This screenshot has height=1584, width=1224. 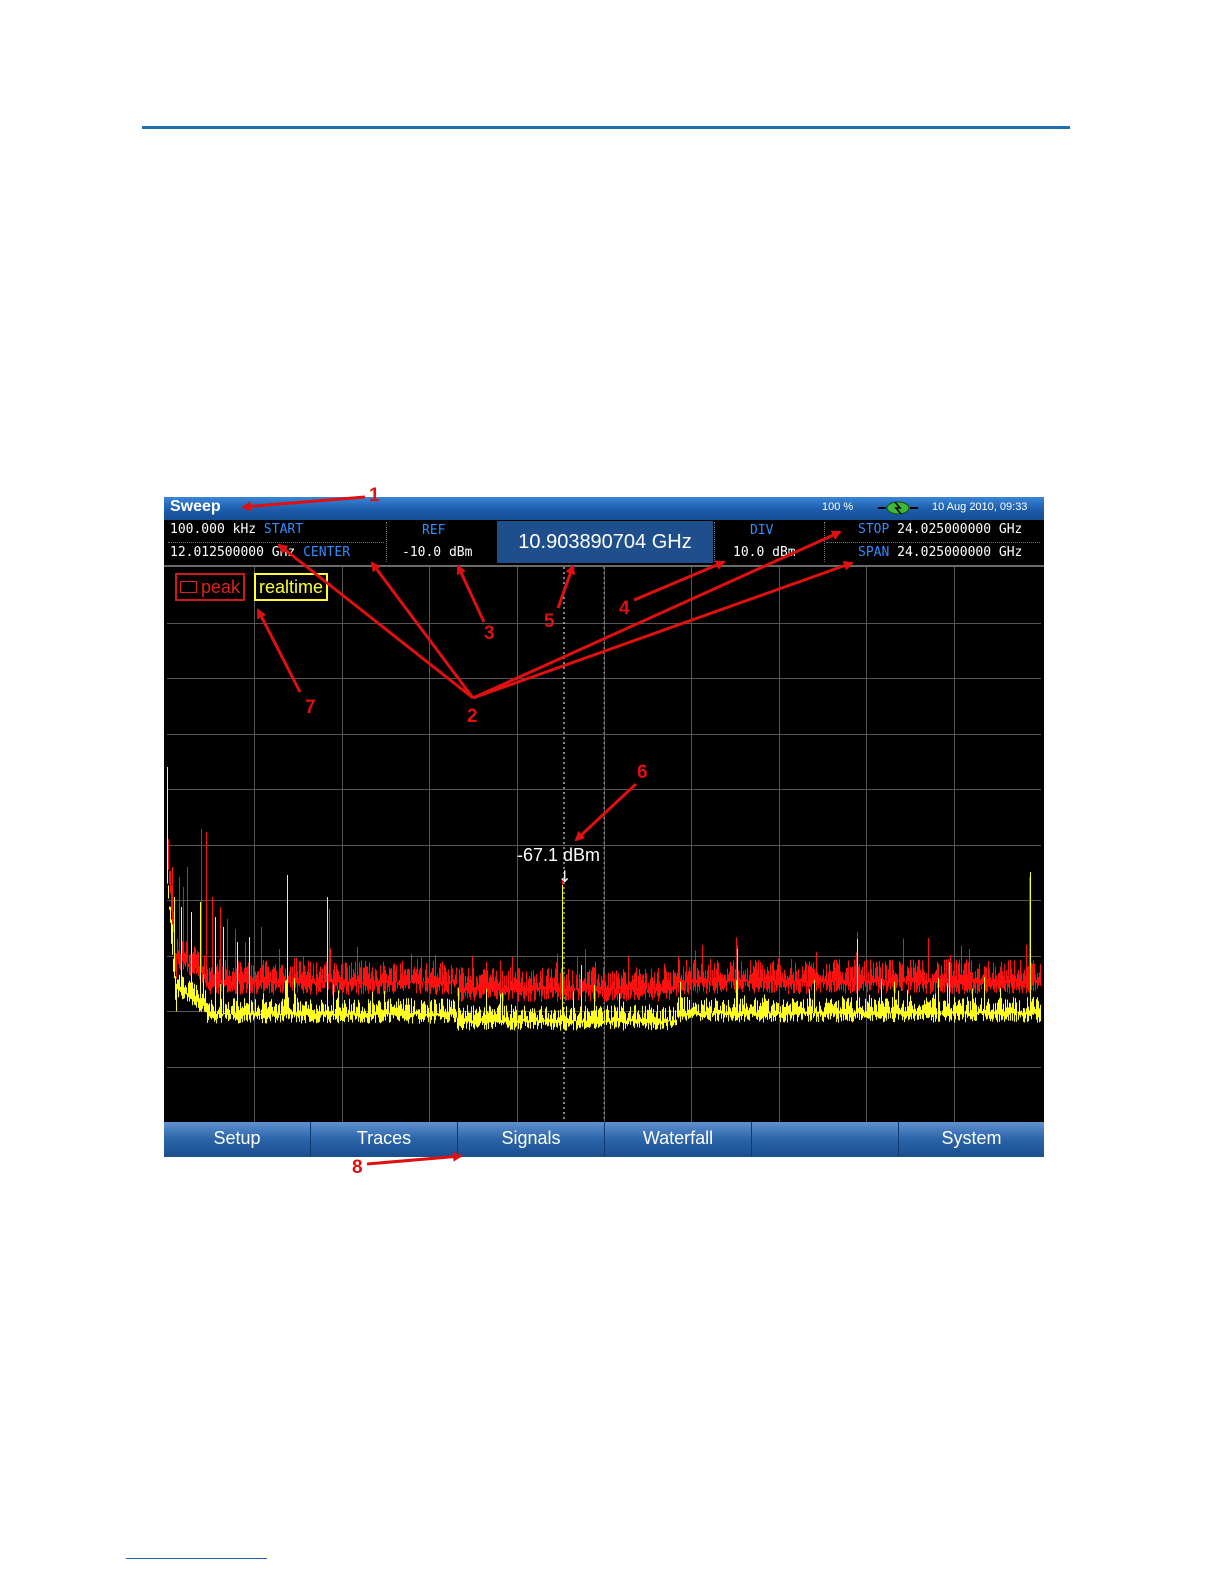 I want to click on callout-8: 8, so click(x=357, y=1167).